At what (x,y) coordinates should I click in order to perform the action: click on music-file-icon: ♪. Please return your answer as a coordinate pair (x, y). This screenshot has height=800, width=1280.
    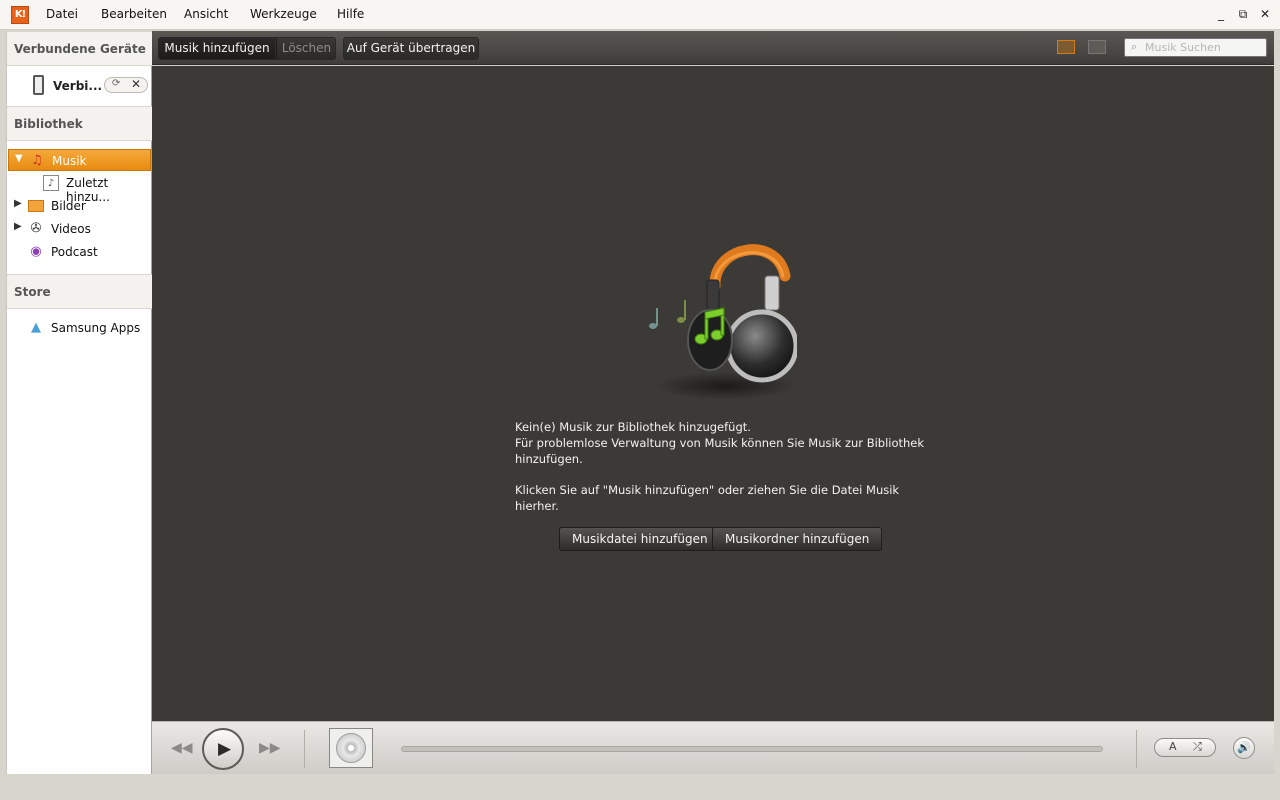
    Looking at the image, I should click on (51, 183).